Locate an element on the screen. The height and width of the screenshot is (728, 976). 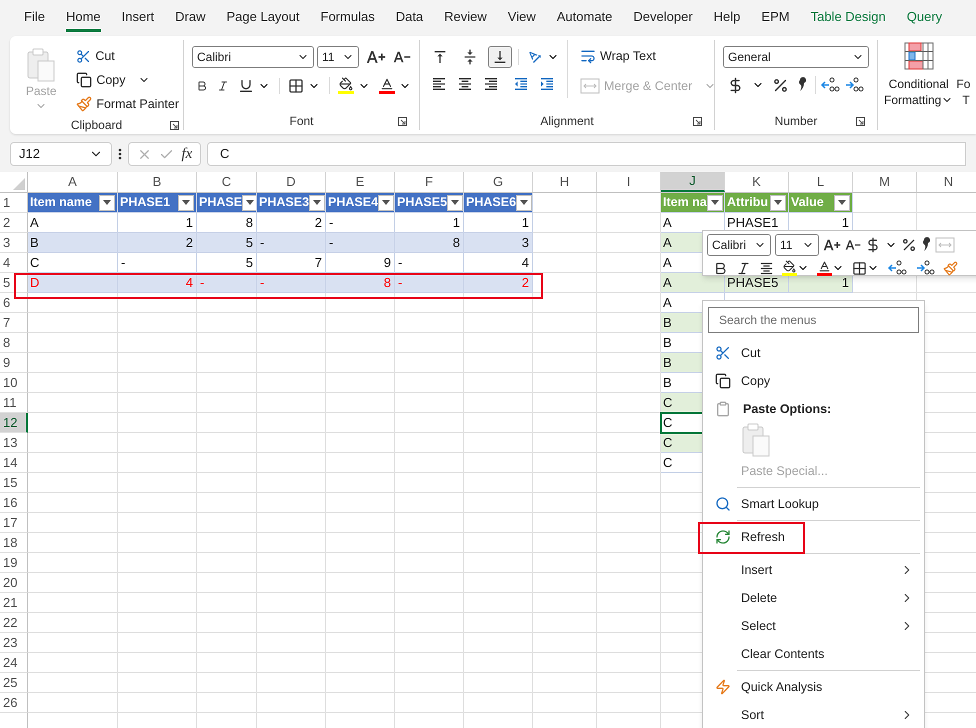
column-header: B is located at coordinates (157, 182).